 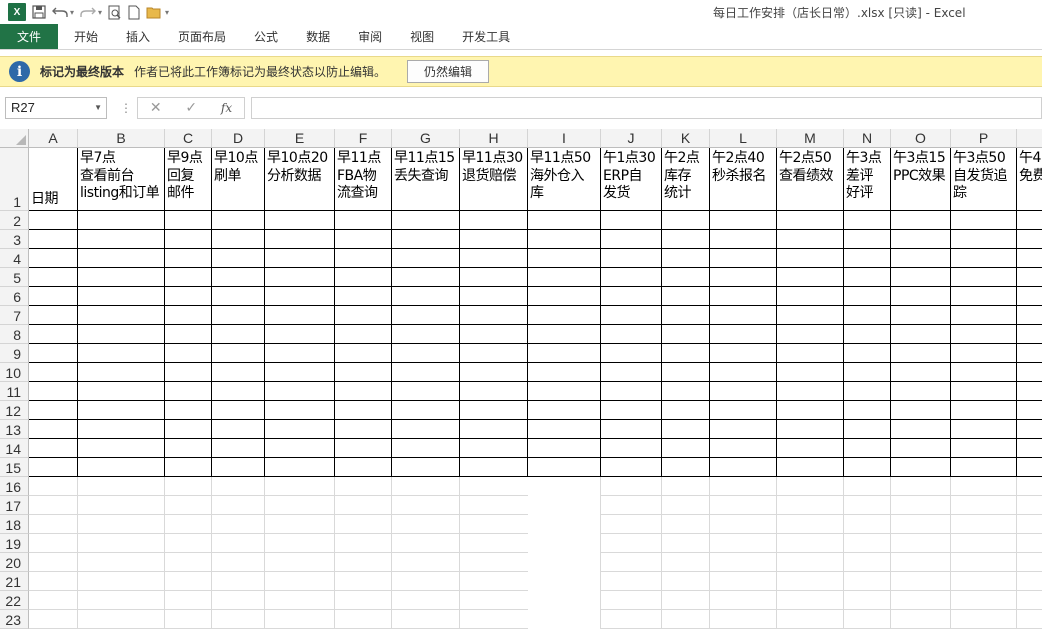 I want to click on column-header: I, so click(x=564, y=138).